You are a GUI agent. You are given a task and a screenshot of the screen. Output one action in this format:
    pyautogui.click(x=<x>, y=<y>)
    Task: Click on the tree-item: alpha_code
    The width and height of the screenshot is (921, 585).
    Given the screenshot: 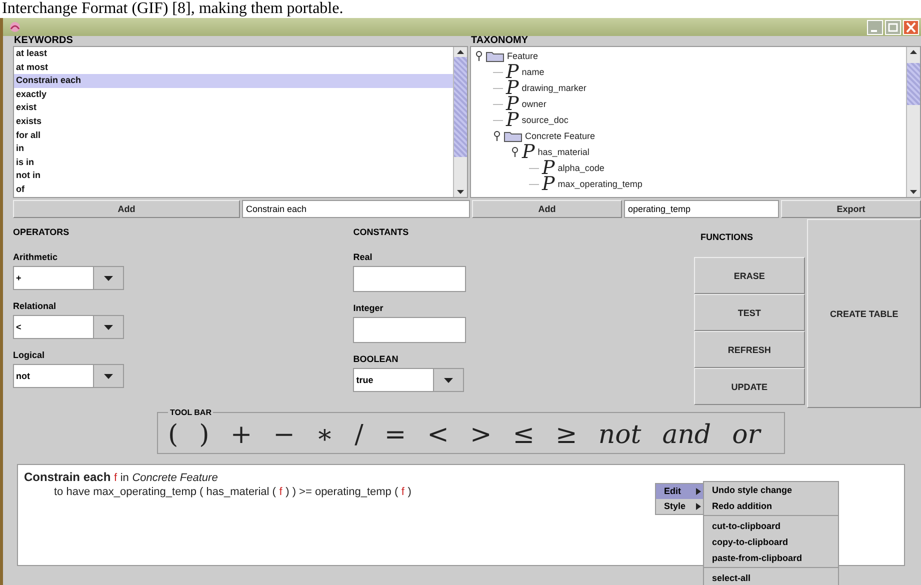 What is the action you would take?
    pyautogui.click(x=581, y=168)
    